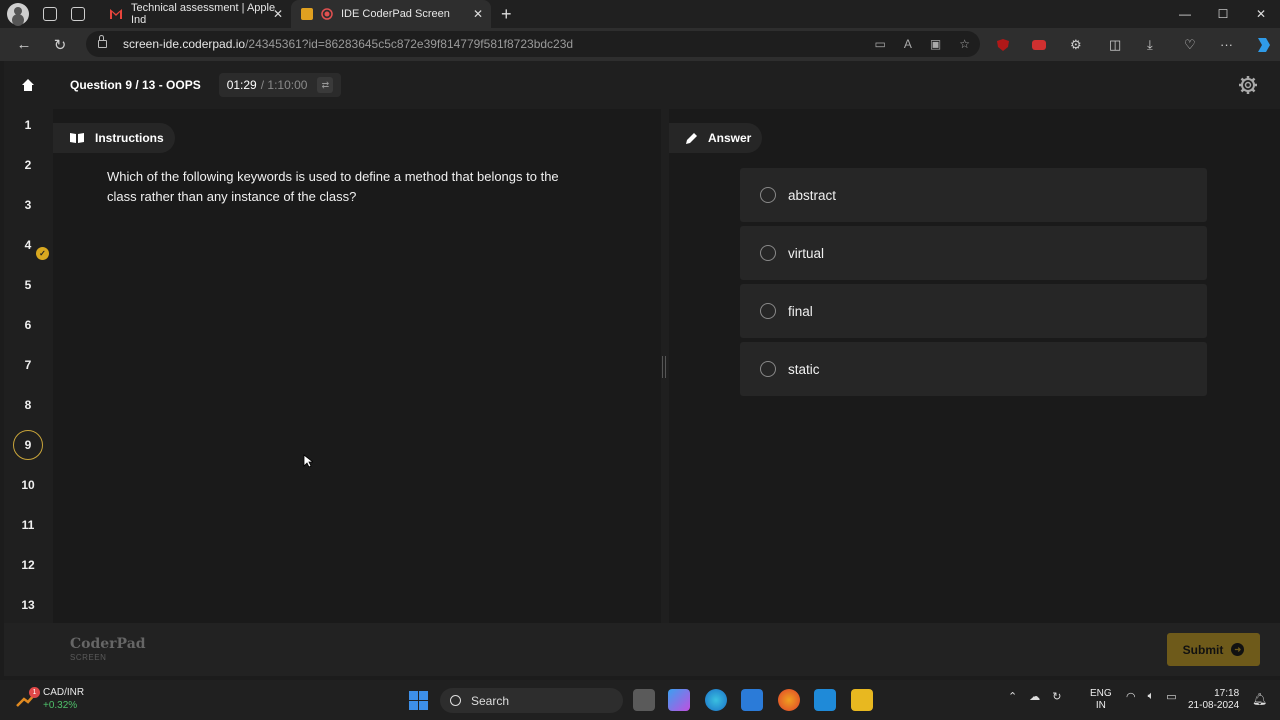 This screenshot has height=720, width=1280. I want to click on panel-resize-handle, so click(664, 367).